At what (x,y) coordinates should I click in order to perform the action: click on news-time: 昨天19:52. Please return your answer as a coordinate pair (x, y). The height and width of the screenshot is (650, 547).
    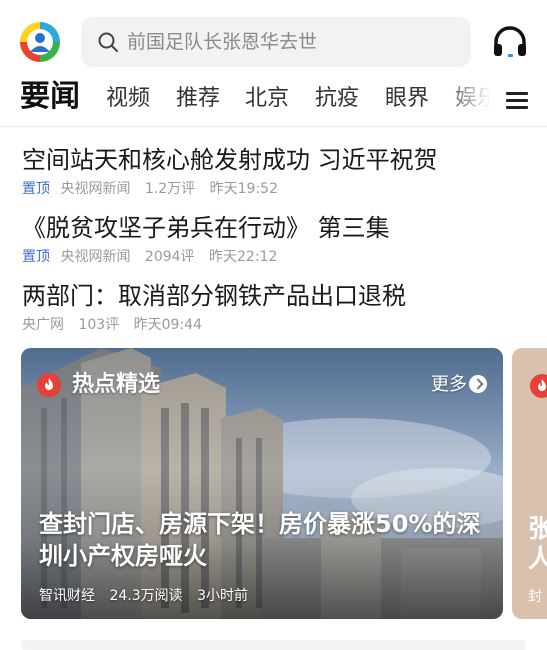
    Looking at the image, I should click on (243, 189).